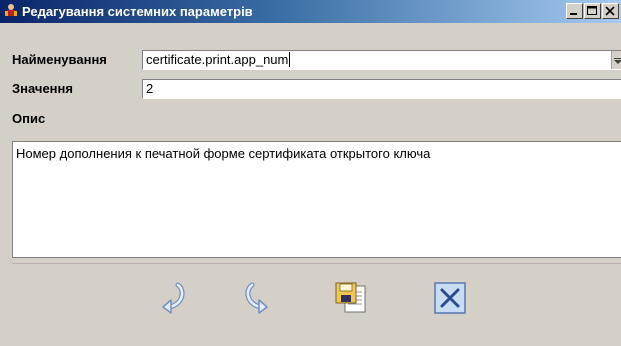 This screenshot has height=346, width=621. I want to click on app-figure-icon, so click(11, 12).